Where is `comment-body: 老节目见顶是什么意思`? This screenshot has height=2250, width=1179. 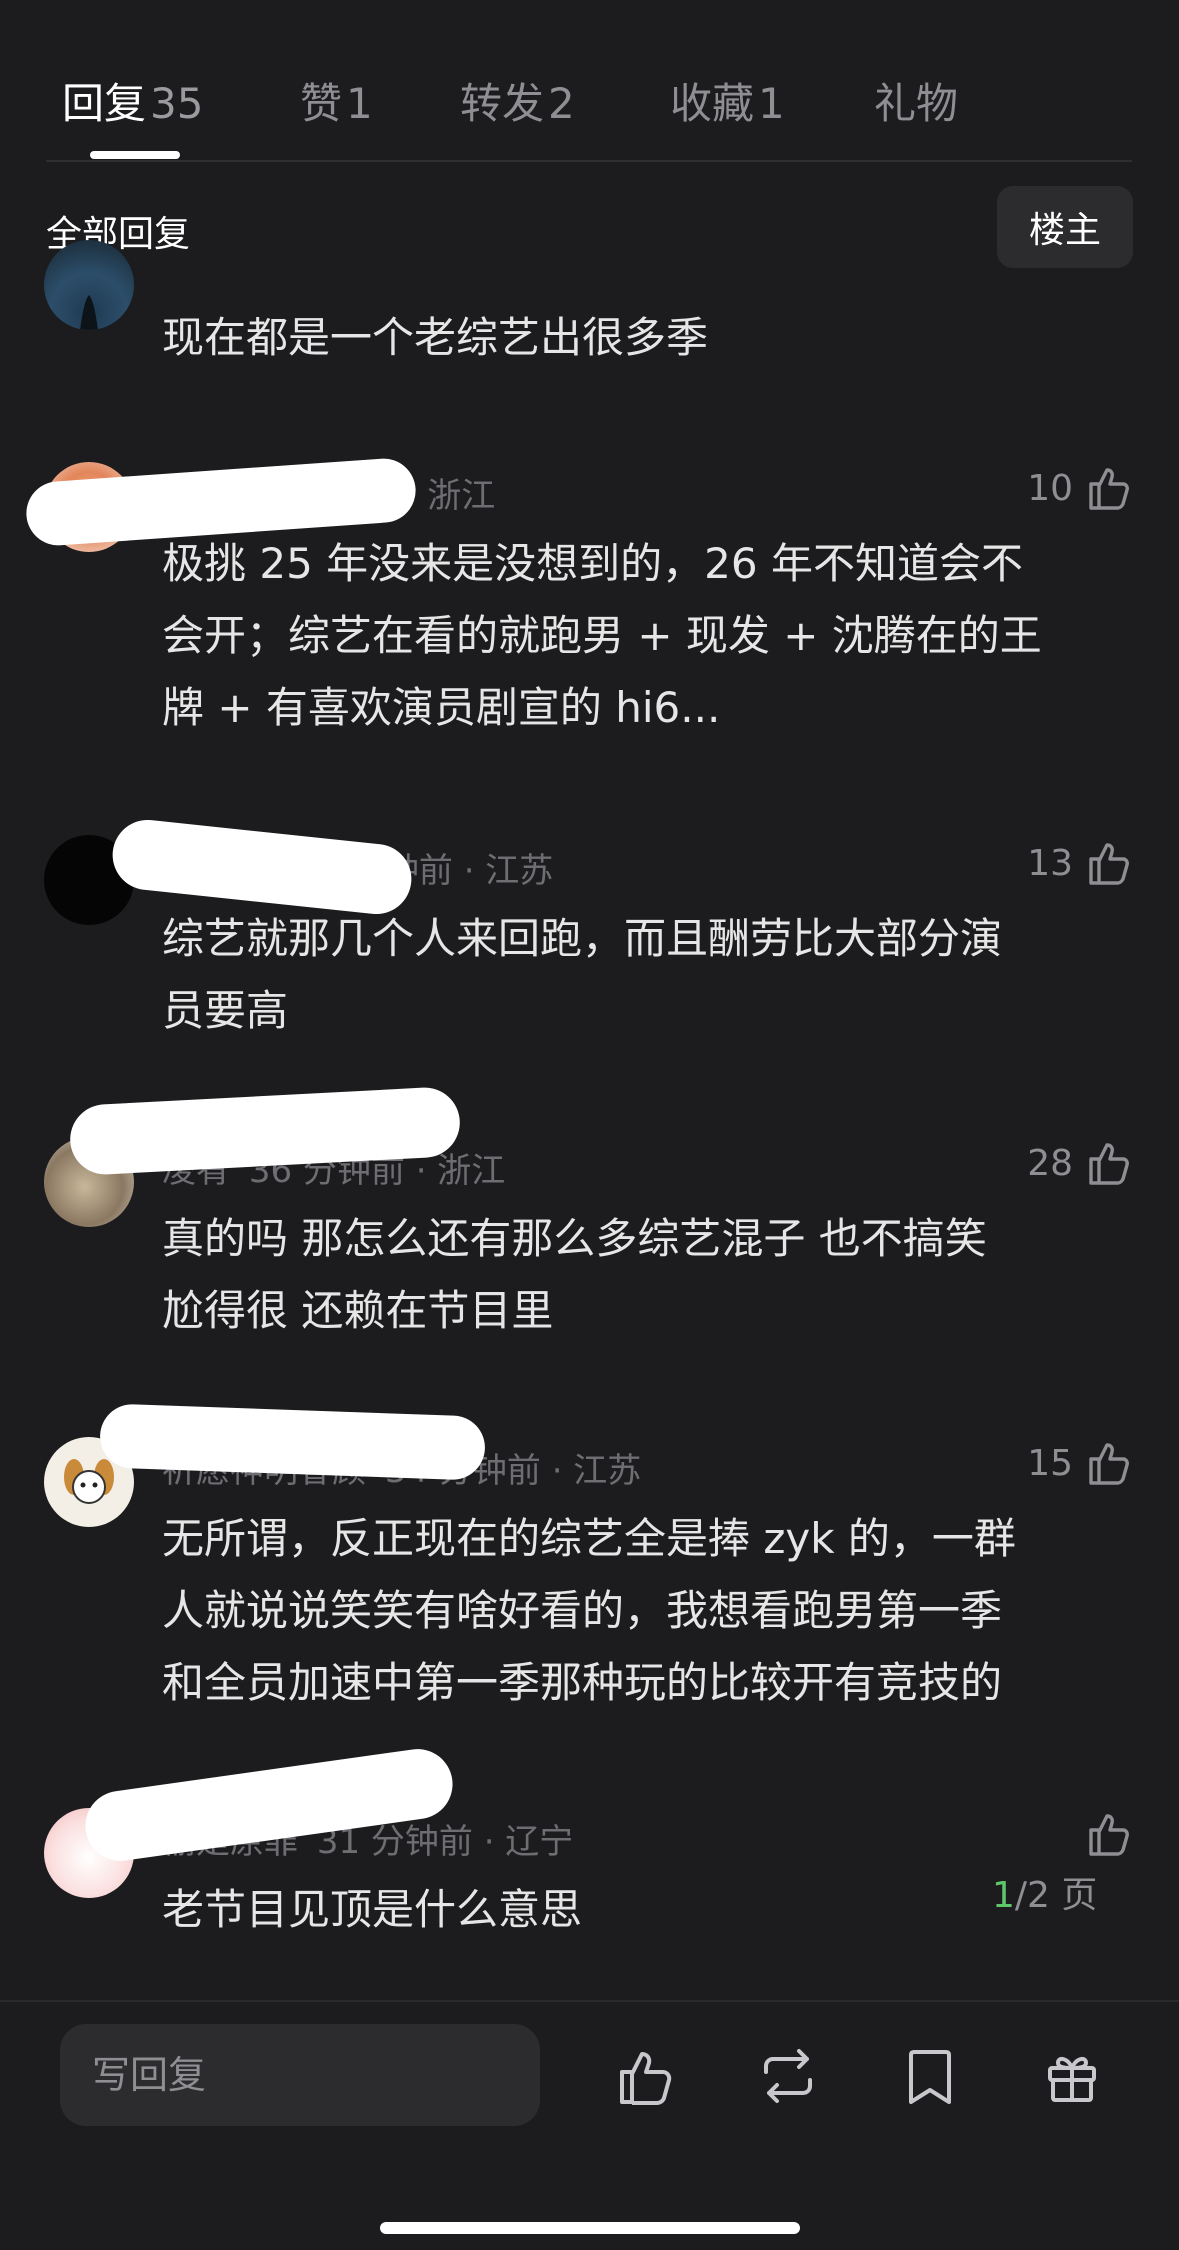 comment-body: 老节目见顶是什么意思 is located at coordinates (642, 1910).